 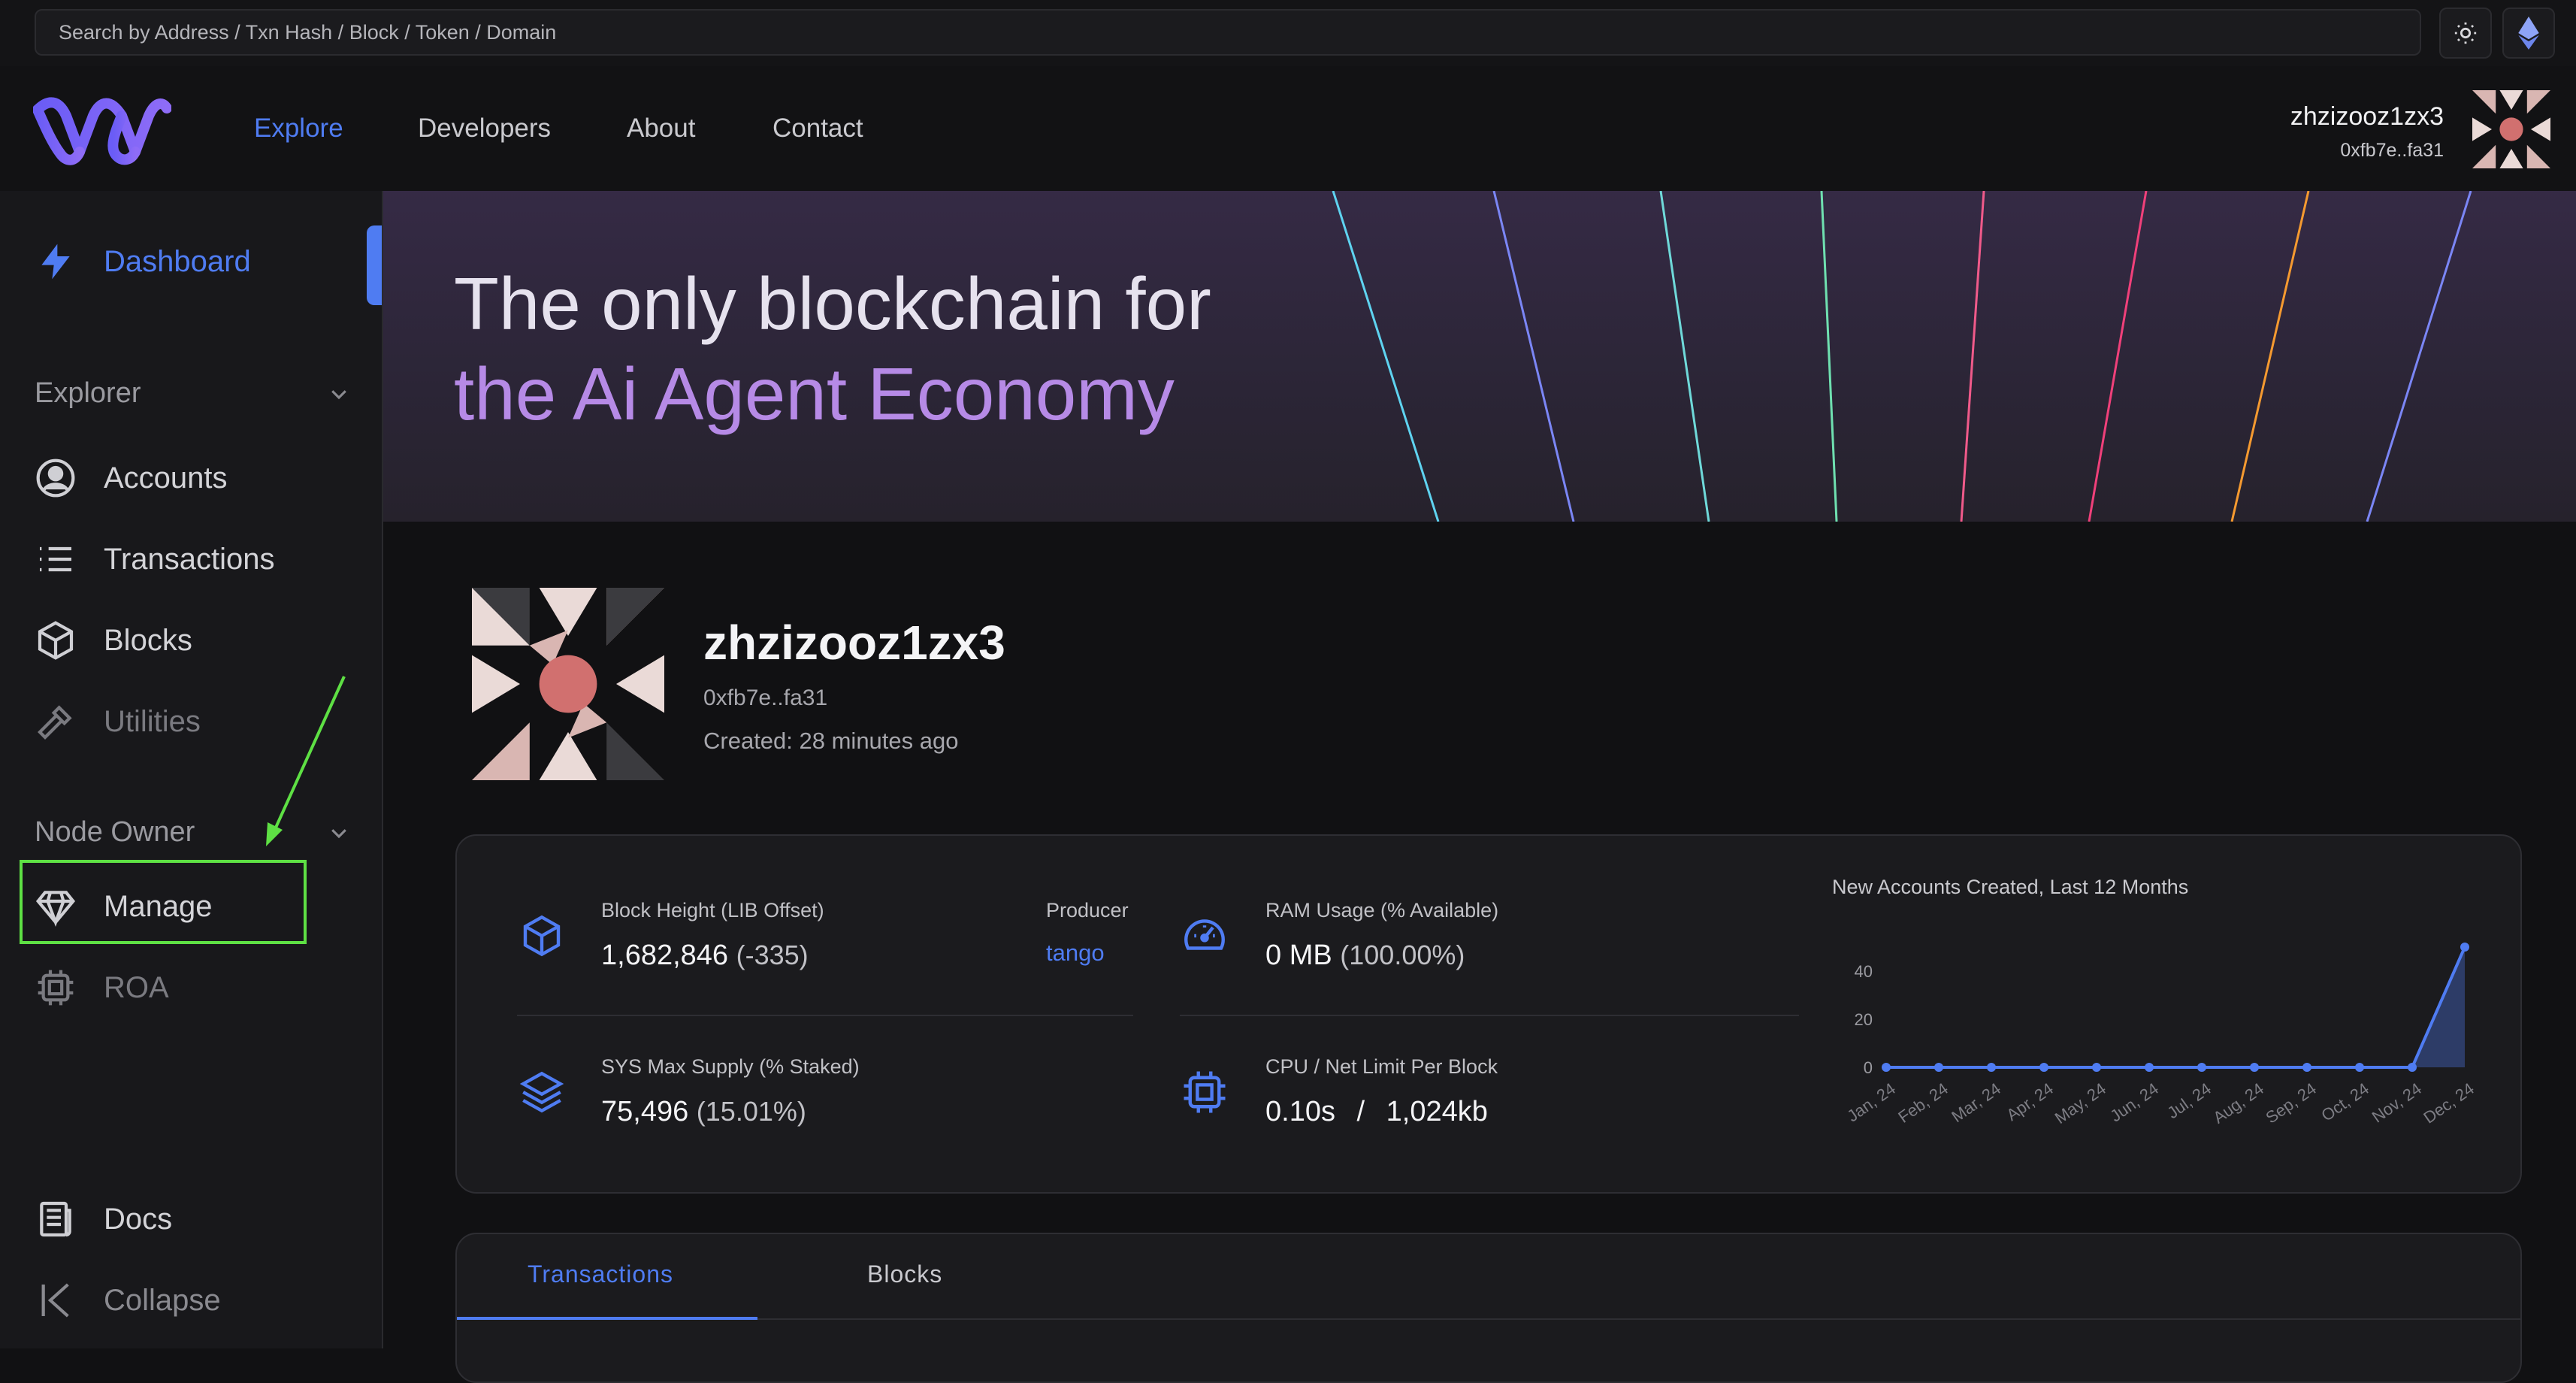 What do you see at coordinates (115, 832) in the screenshot?
I see `section-label: Node Owner` at bounding box center [115, 832].